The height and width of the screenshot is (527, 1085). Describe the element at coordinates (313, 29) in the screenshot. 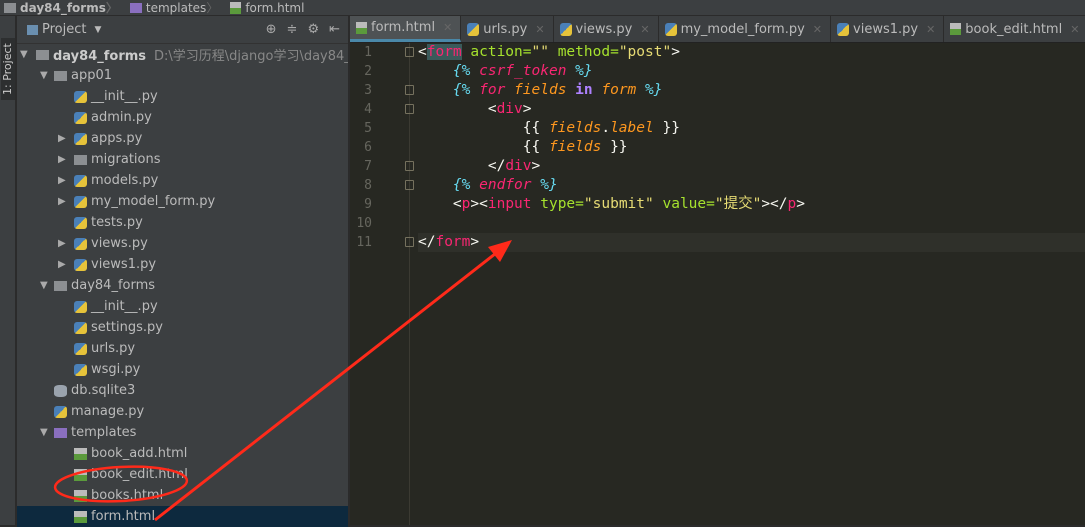

I see `gear-icon: ⚙` at that location.